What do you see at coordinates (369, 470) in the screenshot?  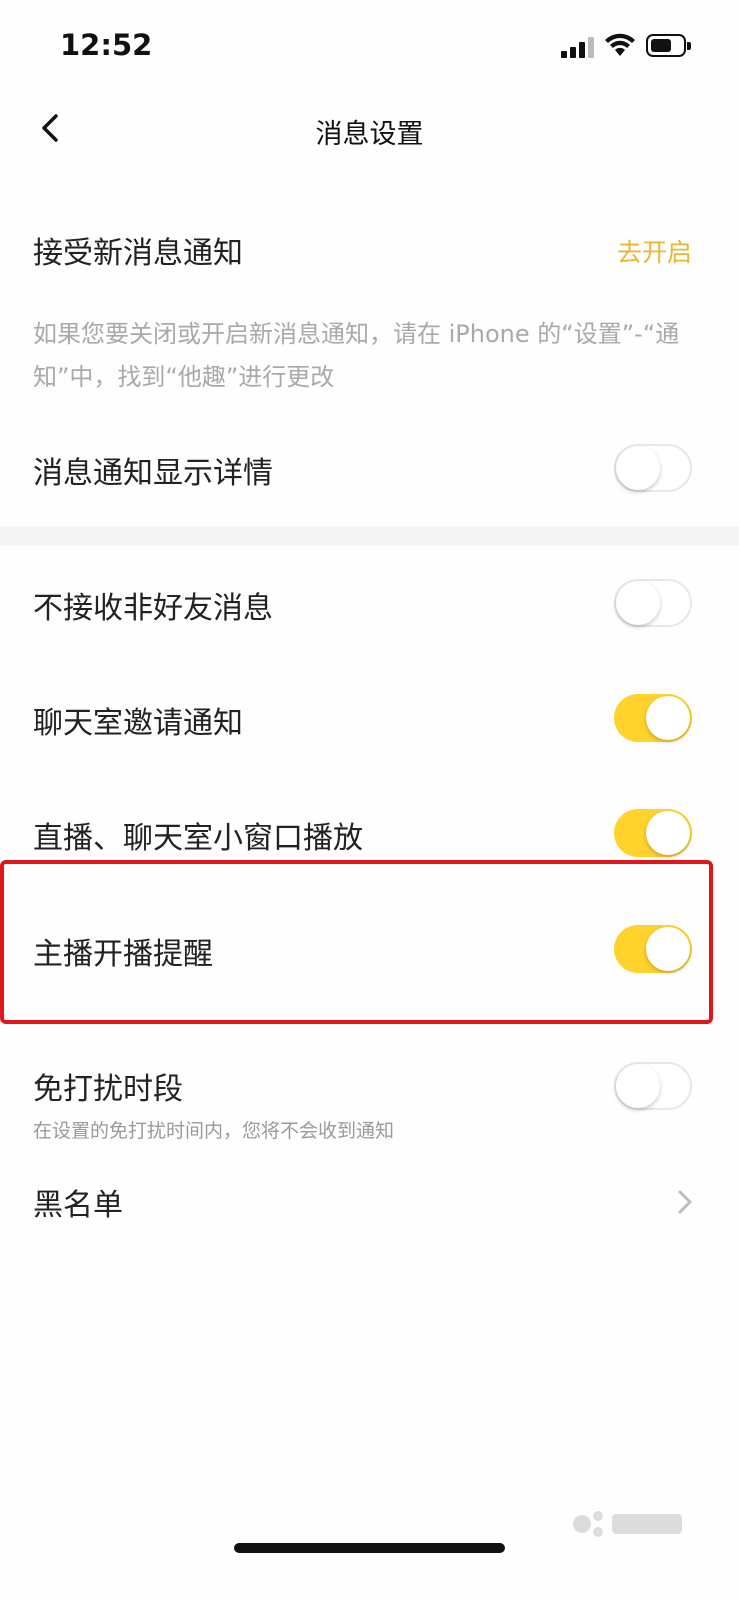 I see `setting-row-show-details: 消息通知显示详情` at bounding box center [369, 470].